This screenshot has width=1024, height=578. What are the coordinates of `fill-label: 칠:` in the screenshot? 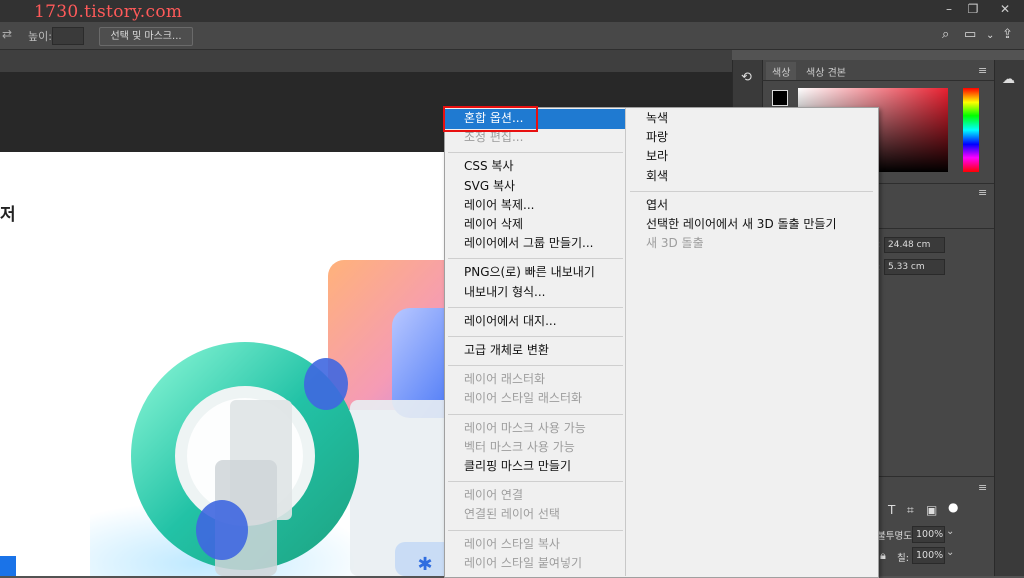 It's located at (903, 558).